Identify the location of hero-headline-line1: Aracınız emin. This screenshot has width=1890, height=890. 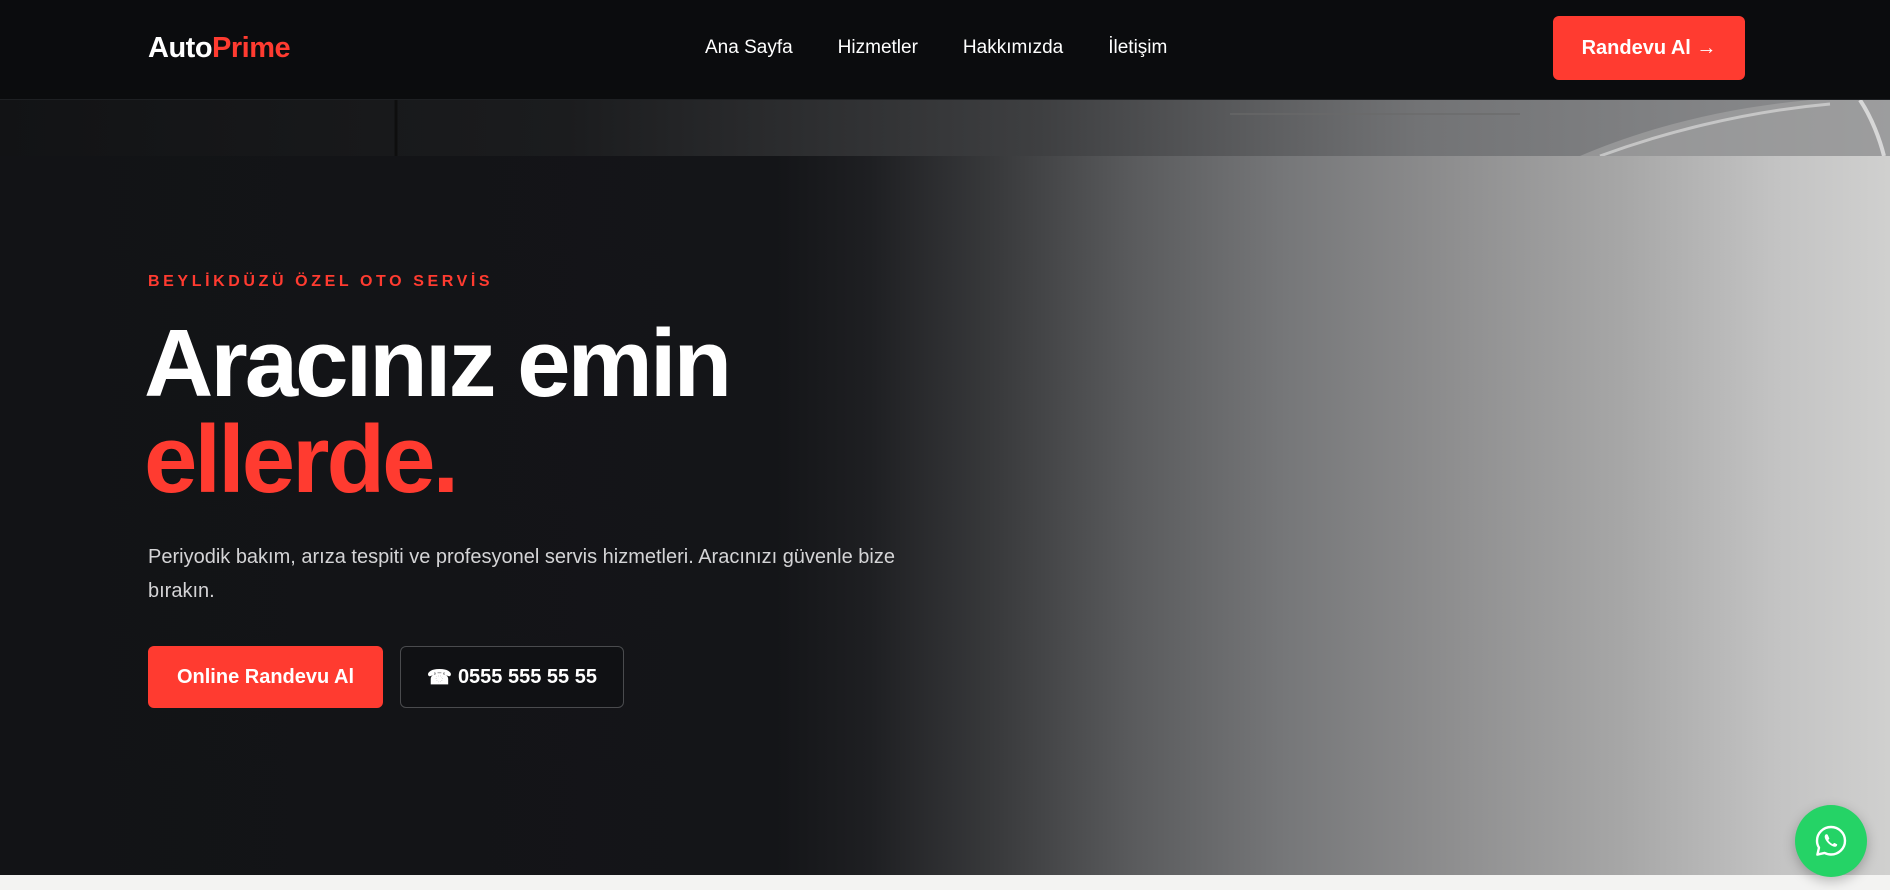
(438, 363).